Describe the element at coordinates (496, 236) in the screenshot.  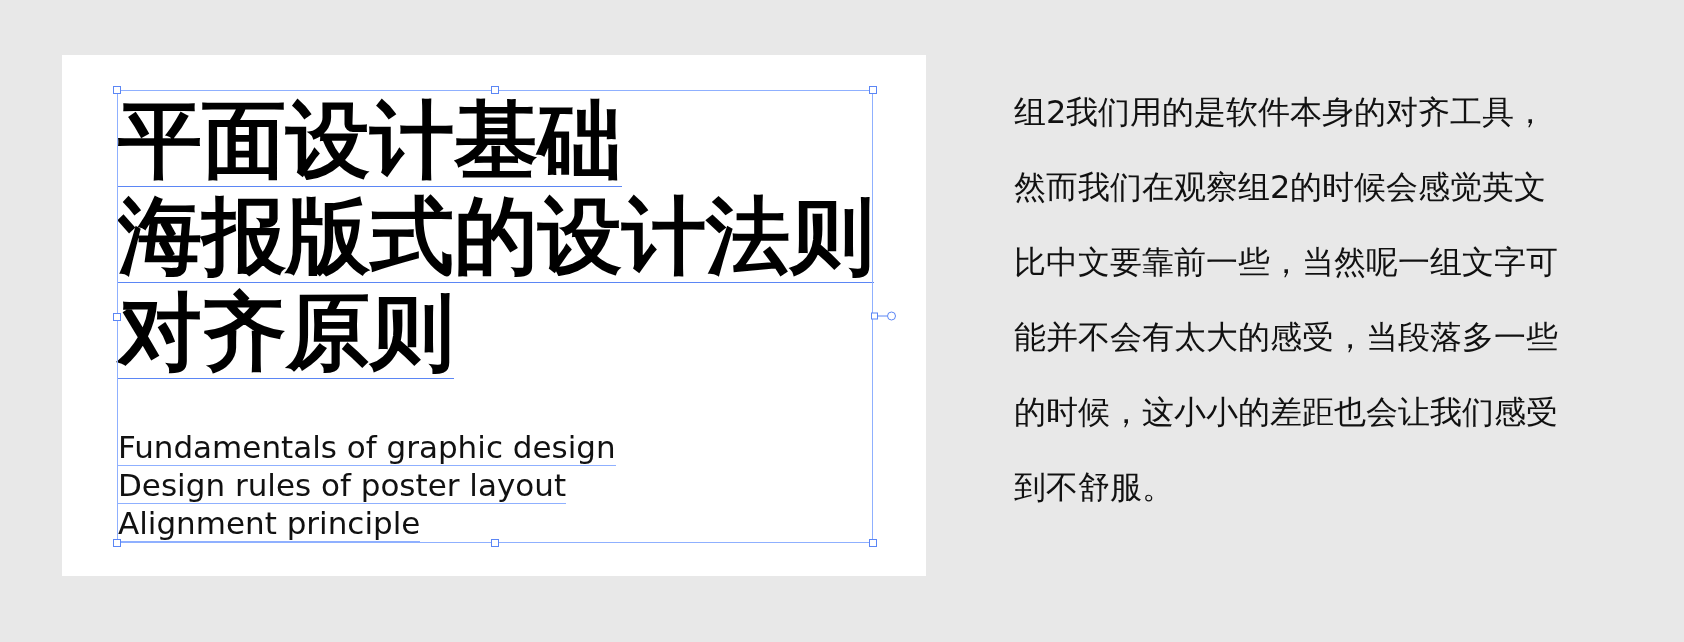
I see `headline-text: 海报版式的设计法则` at that location.